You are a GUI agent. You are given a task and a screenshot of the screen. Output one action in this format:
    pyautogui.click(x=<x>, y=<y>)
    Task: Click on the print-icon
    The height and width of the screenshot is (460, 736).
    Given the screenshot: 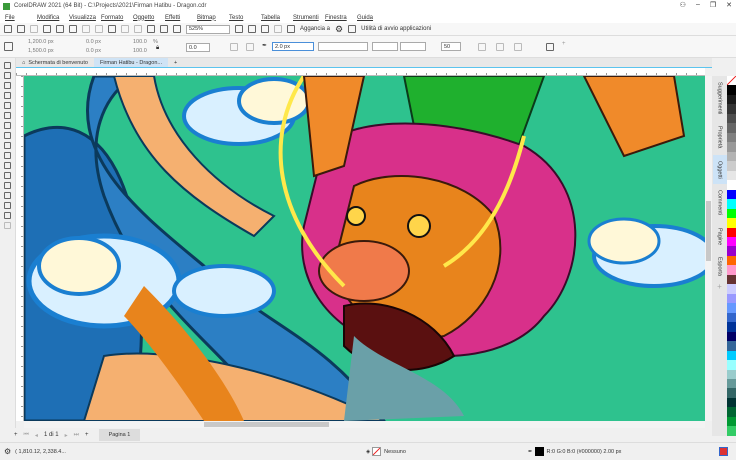 What is the action you would take?
    pyautogui.click(x=73, y=29)
    